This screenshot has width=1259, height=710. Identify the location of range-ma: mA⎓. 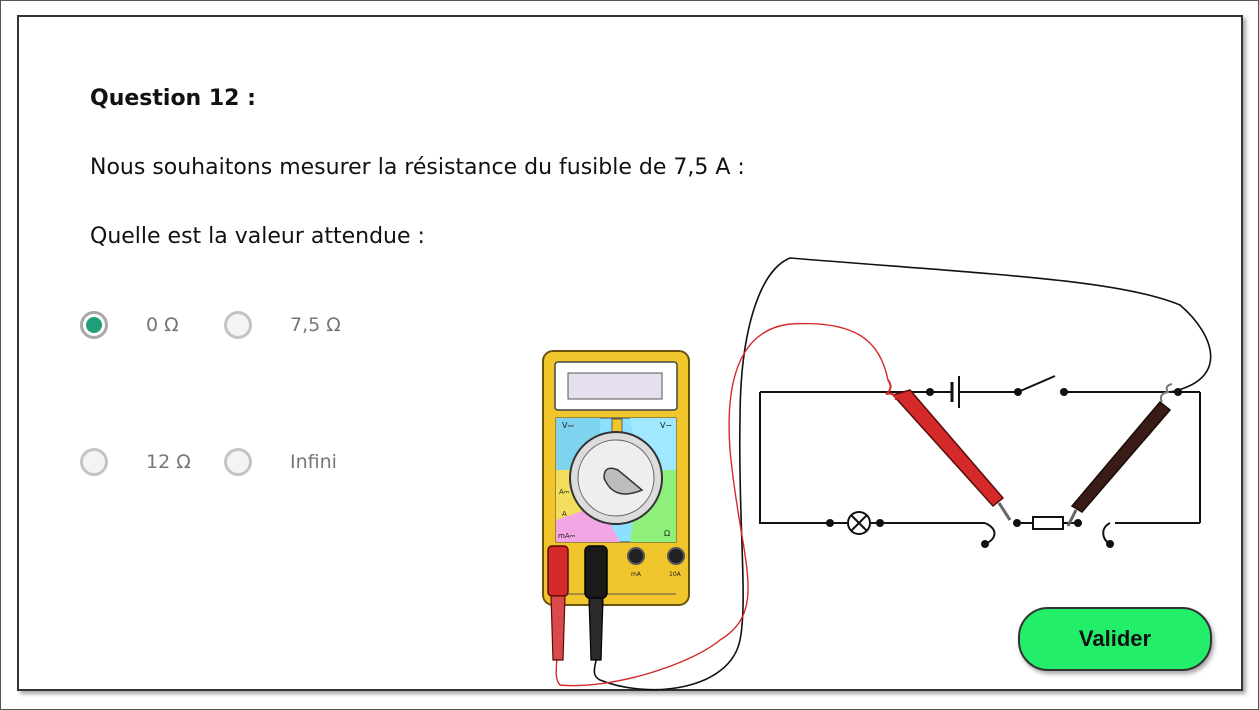
(567, 536).